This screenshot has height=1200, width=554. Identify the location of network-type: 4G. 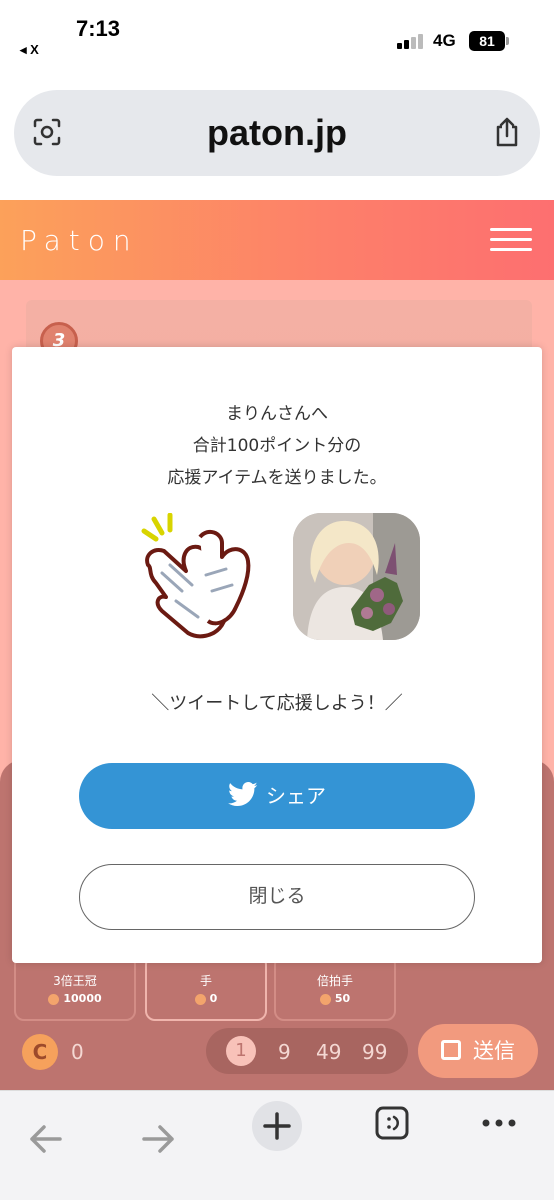
(444, 40).